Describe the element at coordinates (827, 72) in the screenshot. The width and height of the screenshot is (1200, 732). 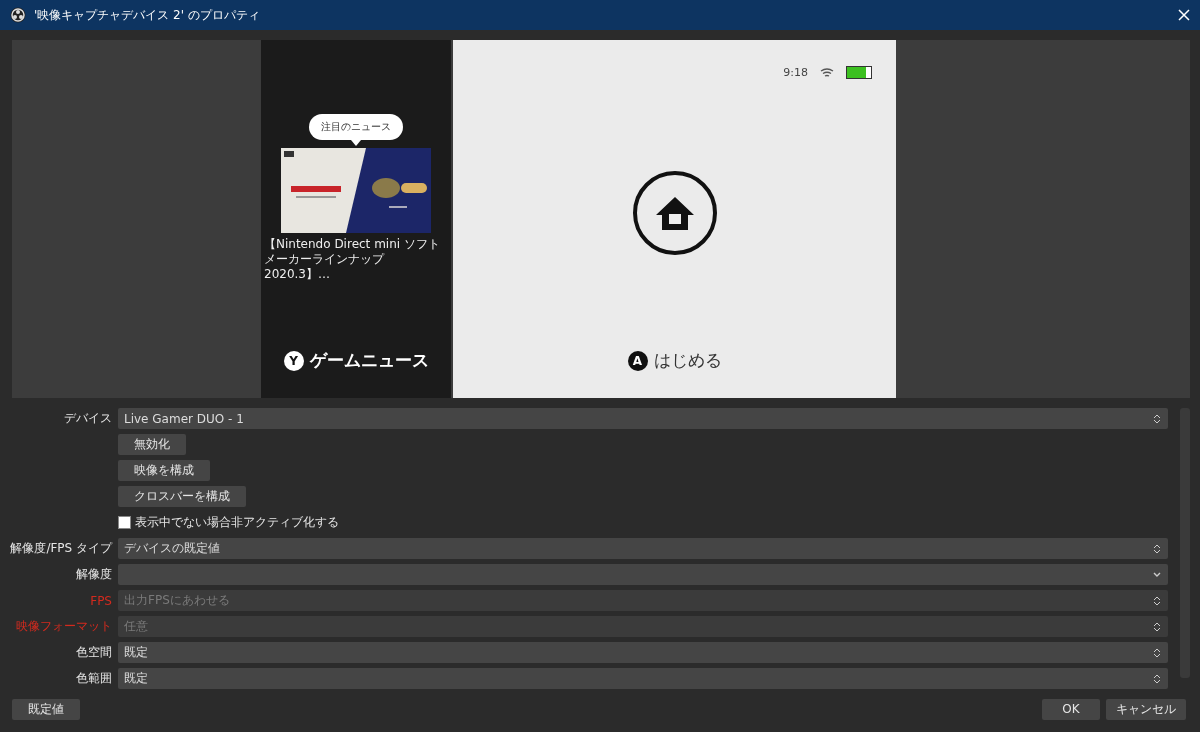
I see `wifi-icon` at that location.